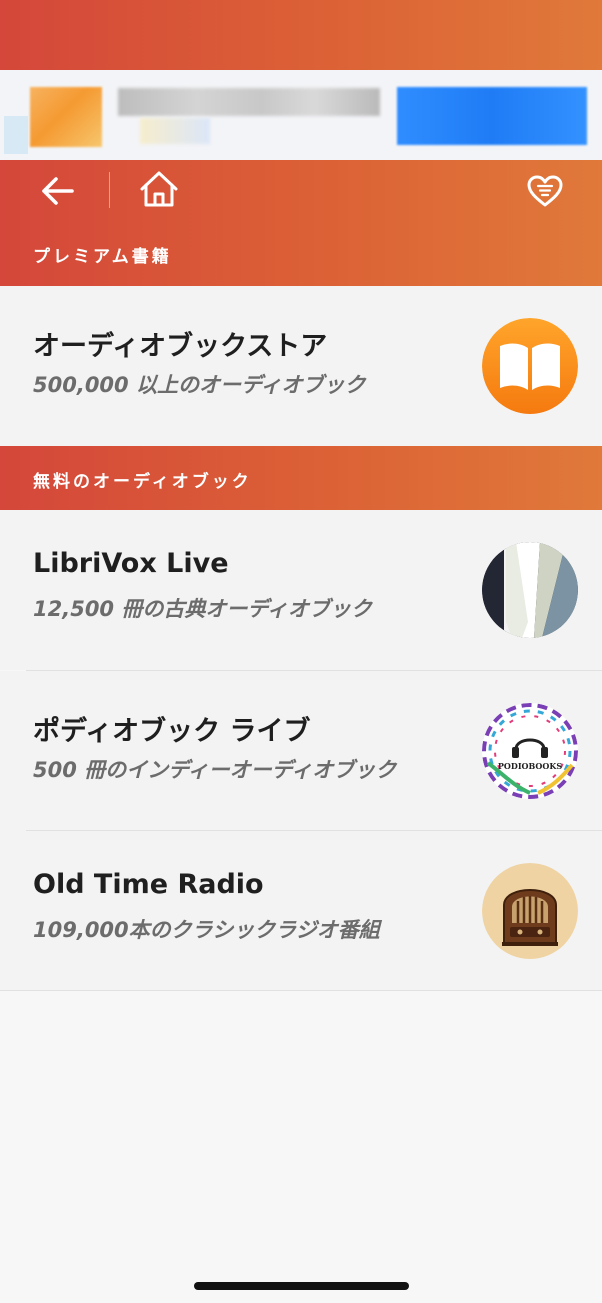 Image resolution: width=602 pixels, height=1303 pixels. Describe the element at coordinates (16, 135) in the screenshot. I see `ad-logo-mark` at that location.